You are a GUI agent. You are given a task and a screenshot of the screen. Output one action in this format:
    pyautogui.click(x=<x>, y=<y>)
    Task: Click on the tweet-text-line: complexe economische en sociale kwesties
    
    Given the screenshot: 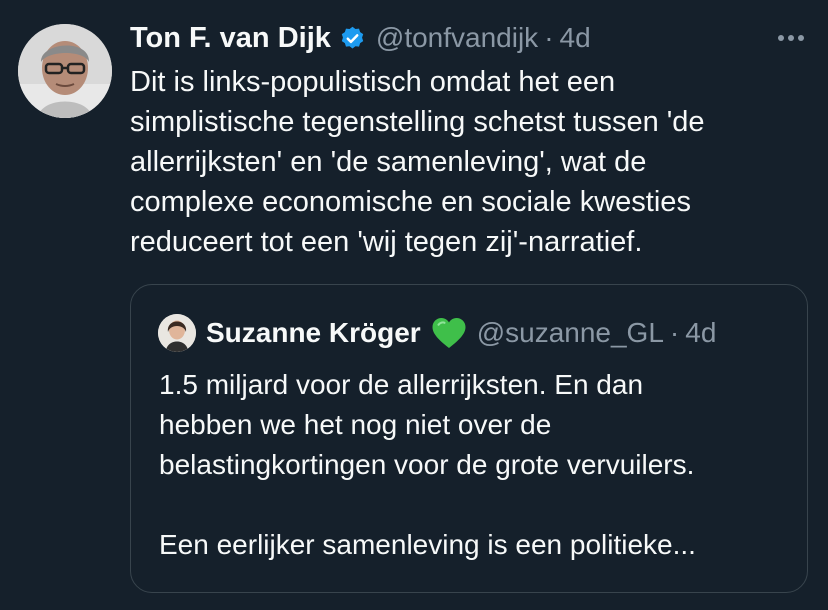 What is the action you would take?
    pyautogui.click(x=410, y=202)
    